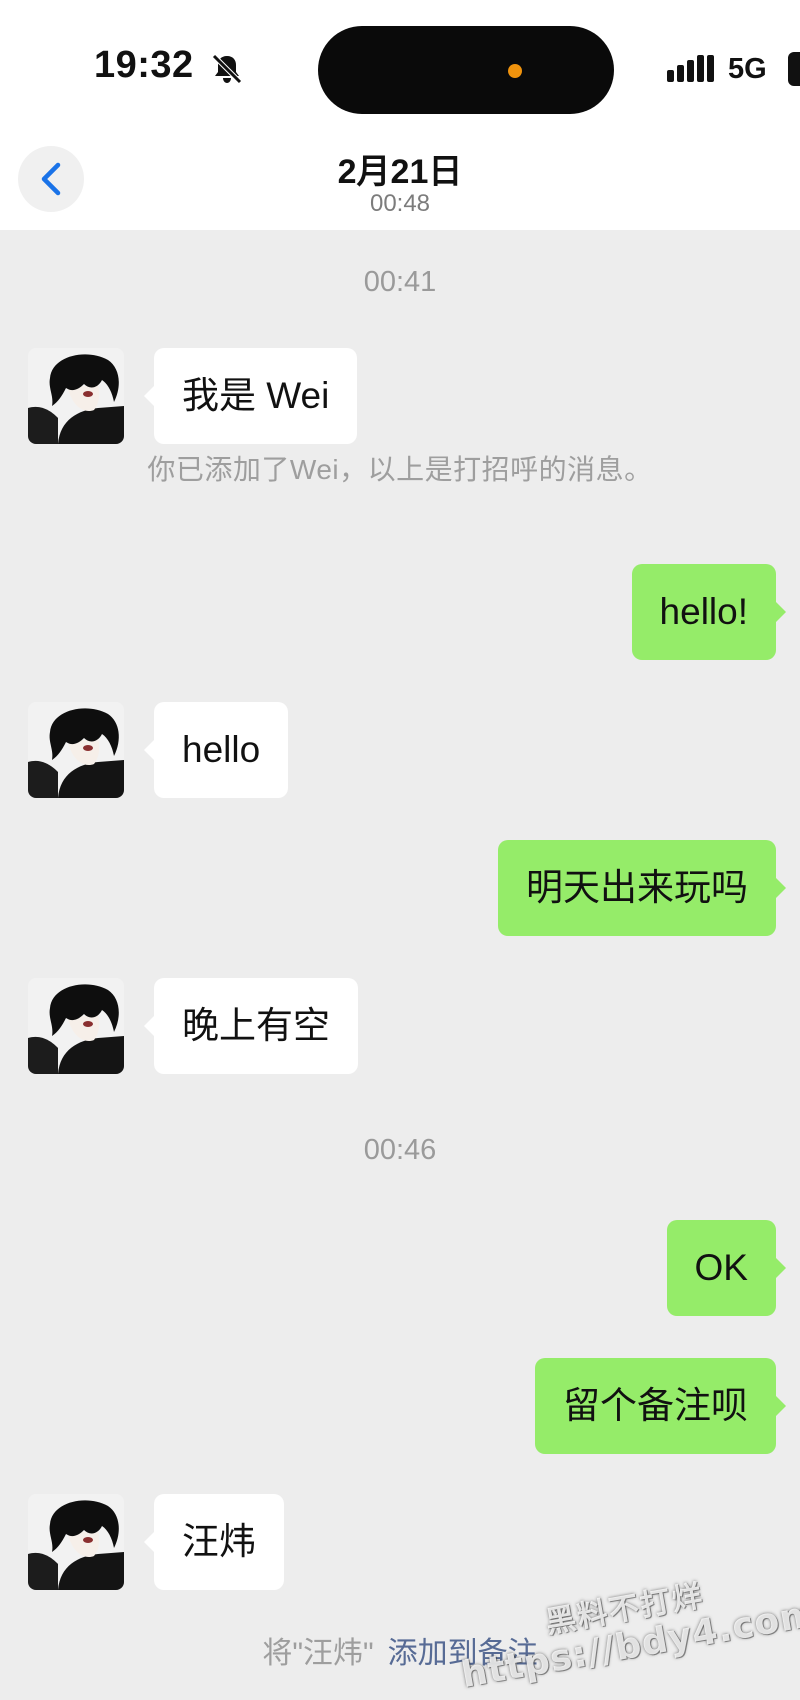  I want to click on status-bar: 19:32 5G, so click(400, 64).